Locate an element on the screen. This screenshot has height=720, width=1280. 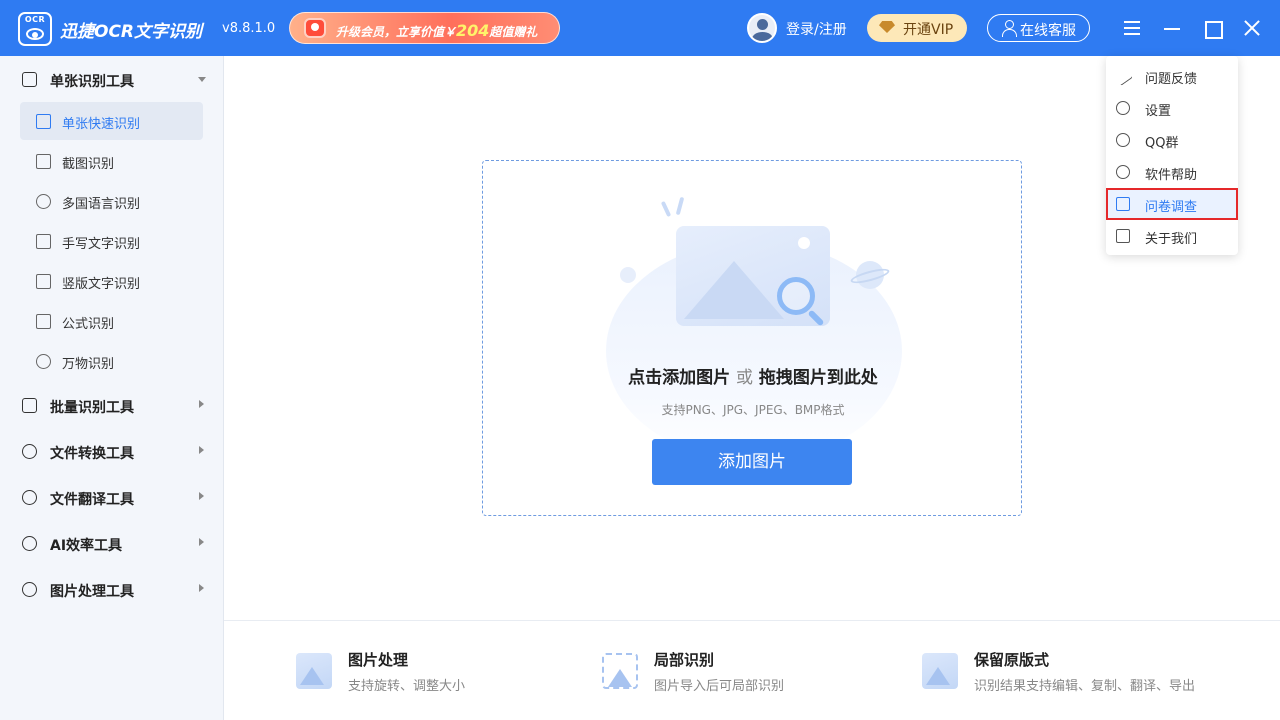
magnifier-icon is located at coordinates (796, 296).